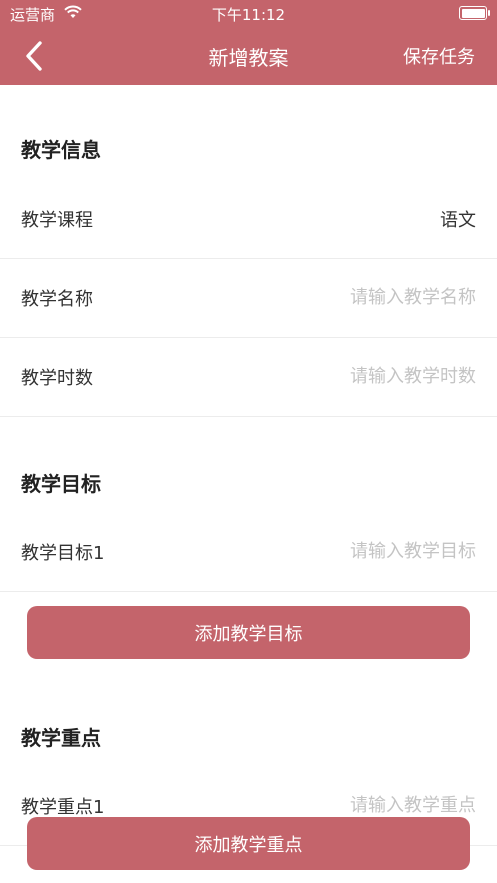  I want to click on goal-row-1: 教学目标1, so click(248, 552).